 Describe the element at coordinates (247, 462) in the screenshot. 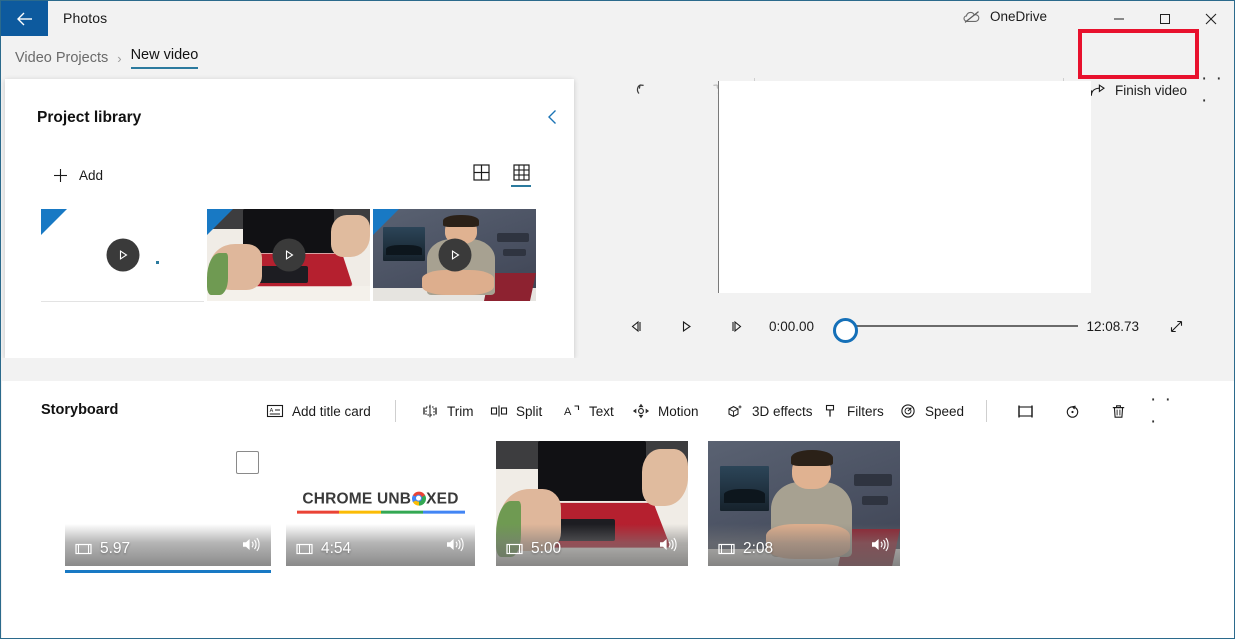

I see `clip-checkbox` at that location.